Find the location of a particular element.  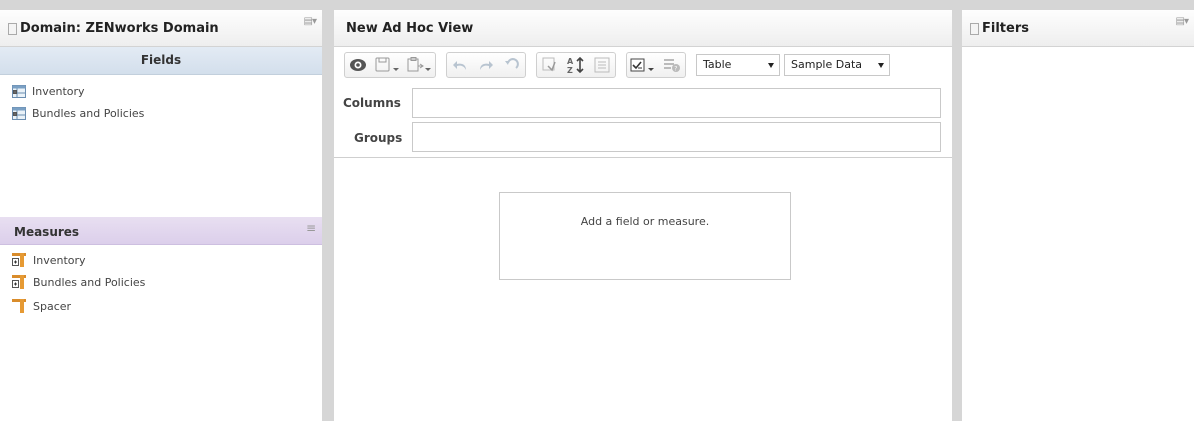

undo-all-icon is located at coordinates (512, 65).